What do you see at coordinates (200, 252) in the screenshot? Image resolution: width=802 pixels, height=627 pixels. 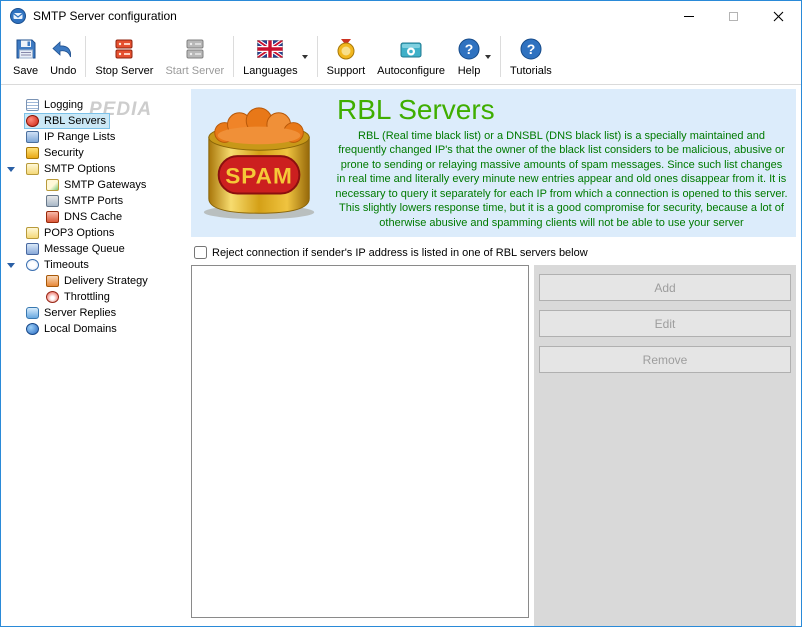 I see `reject-connection-checkbox` at bounding box center [200, 252].